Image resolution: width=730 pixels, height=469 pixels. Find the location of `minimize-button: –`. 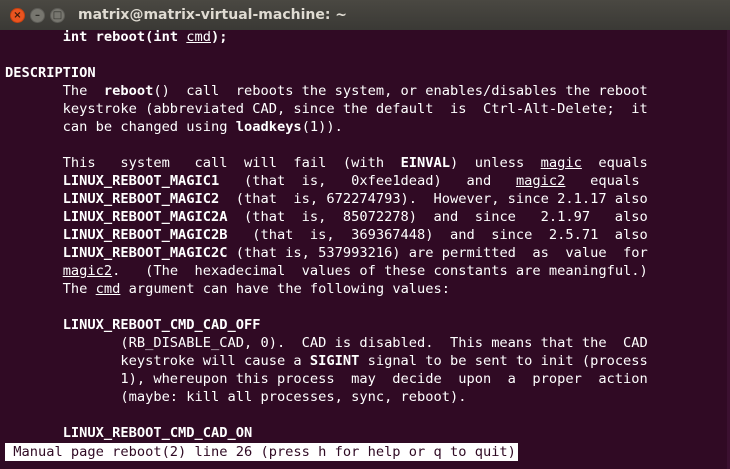

minimize-button: – is located at coordinates (37, 15).